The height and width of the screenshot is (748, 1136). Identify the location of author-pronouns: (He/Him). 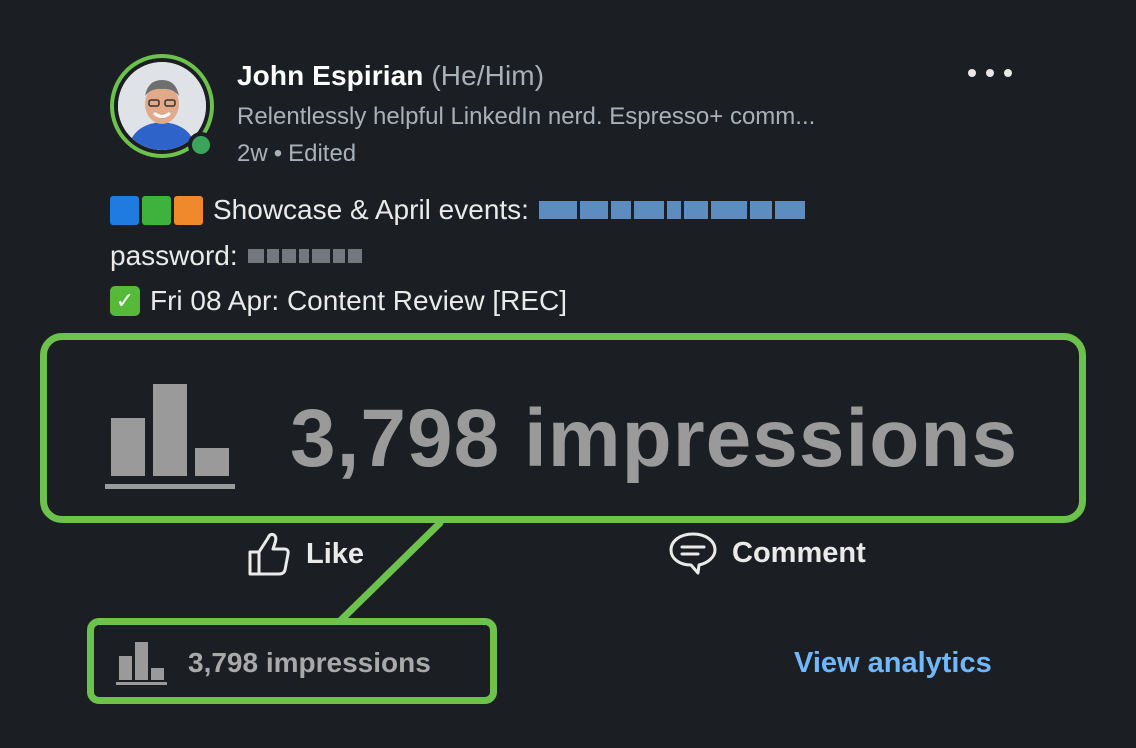
(488, 75).